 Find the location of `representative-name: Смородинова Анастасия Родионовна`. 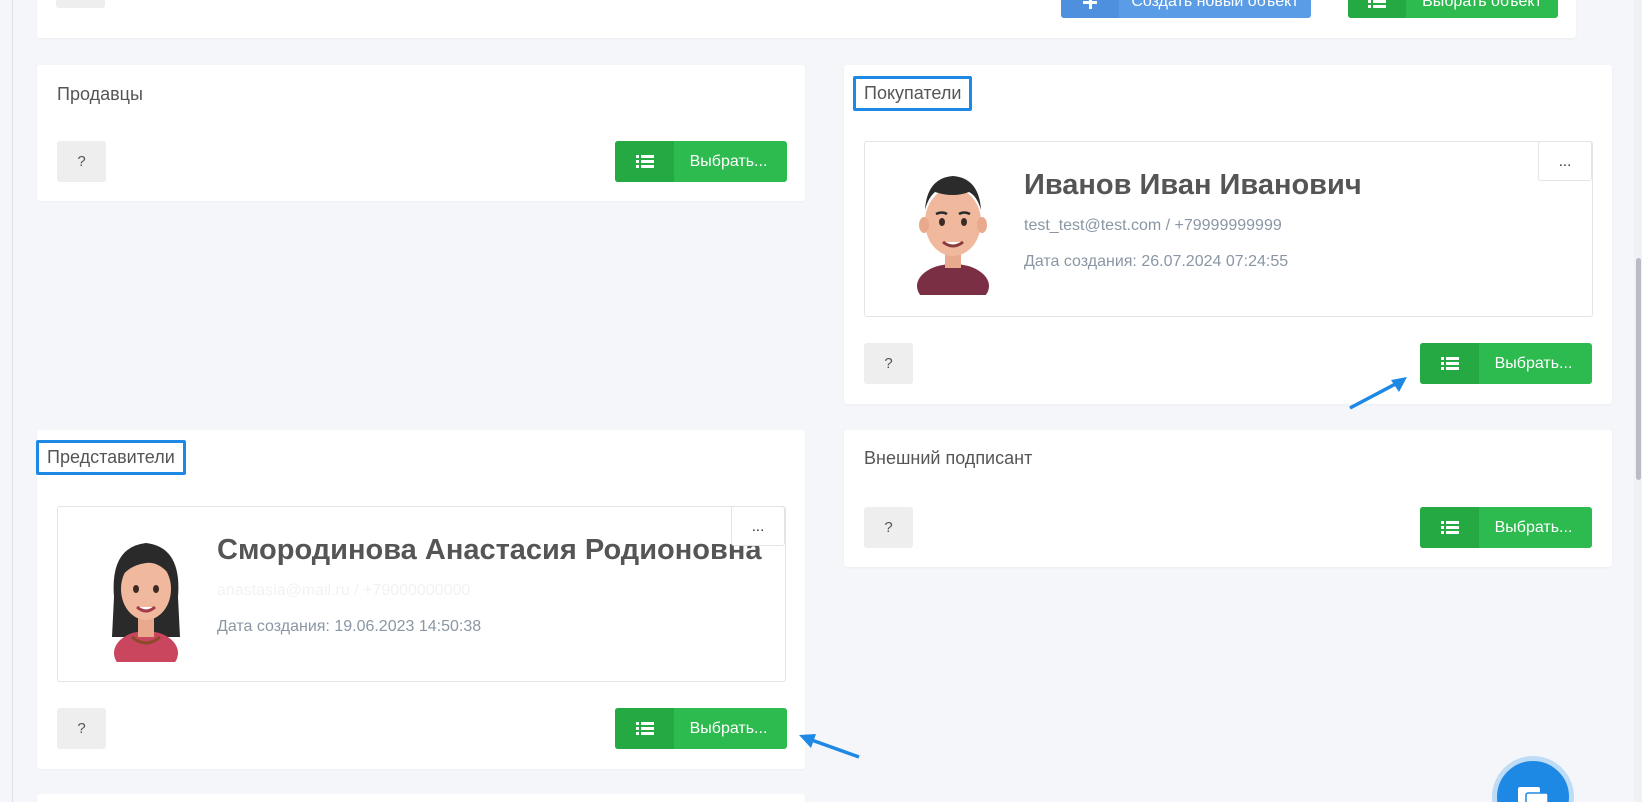

representative-name: Смородинова Анастасия Родионовна is located at coordinates (489, 550).